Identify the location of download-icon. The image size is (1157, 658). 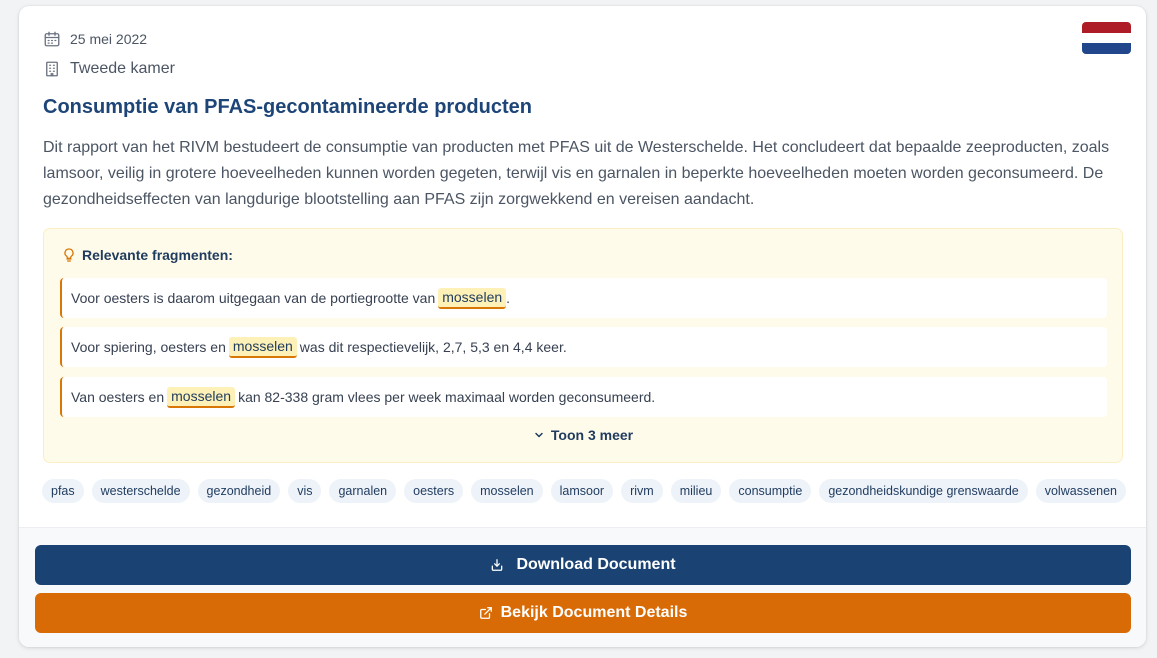
(497, 565).